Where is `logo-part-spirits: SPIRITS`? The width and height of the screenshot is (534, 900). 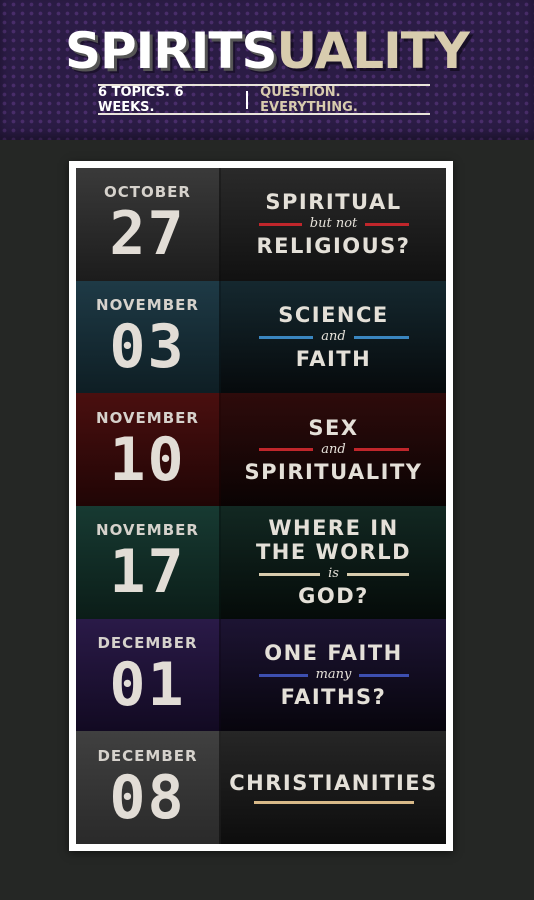 logo-part-spirits: SPIRITS is located at coordinates (170, 51).